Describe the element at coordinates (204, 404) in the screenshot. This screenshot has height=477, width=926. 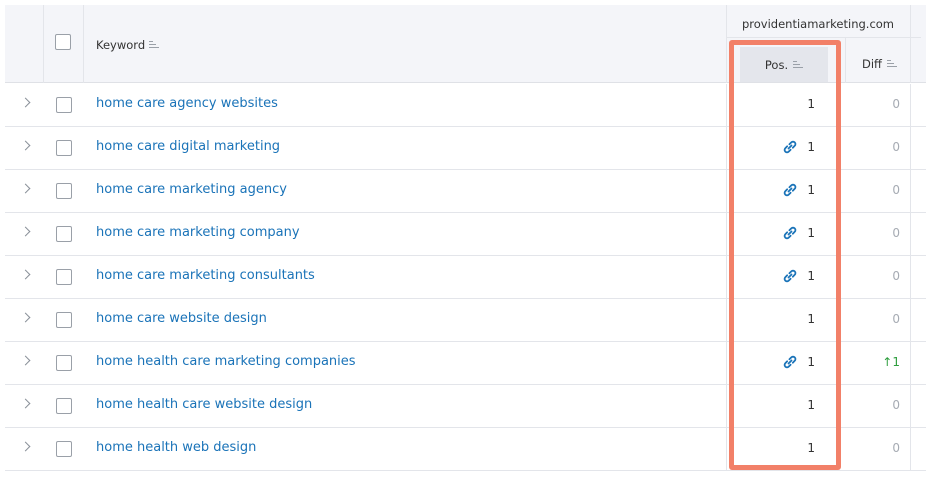
I see `keyword-link: home health care website design` at that location.